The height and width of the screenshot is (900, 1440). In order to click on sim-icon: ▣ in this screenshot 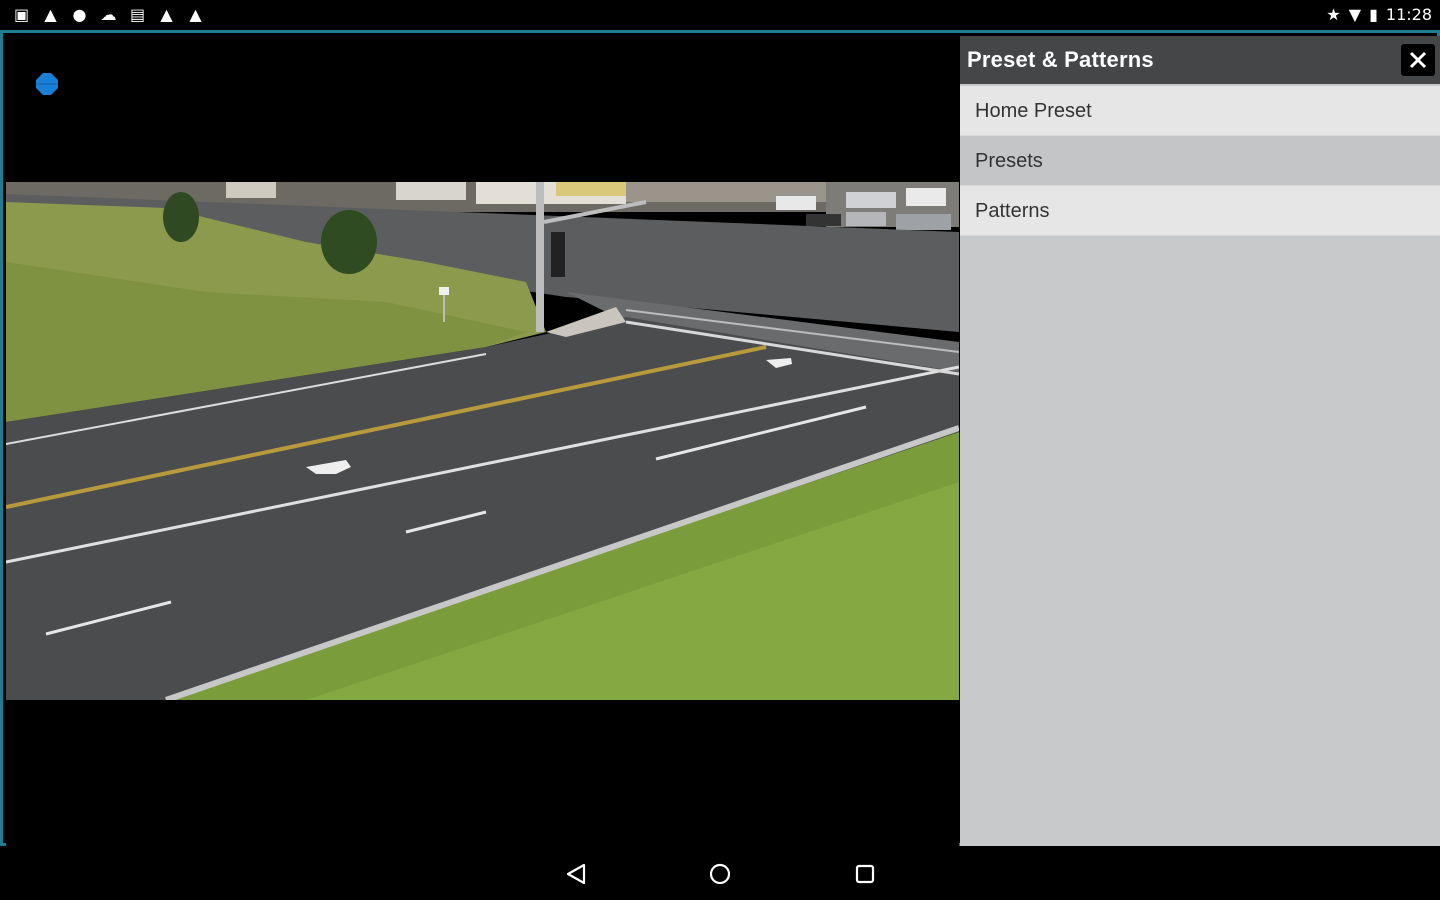, I will do `click(21, 14)`.